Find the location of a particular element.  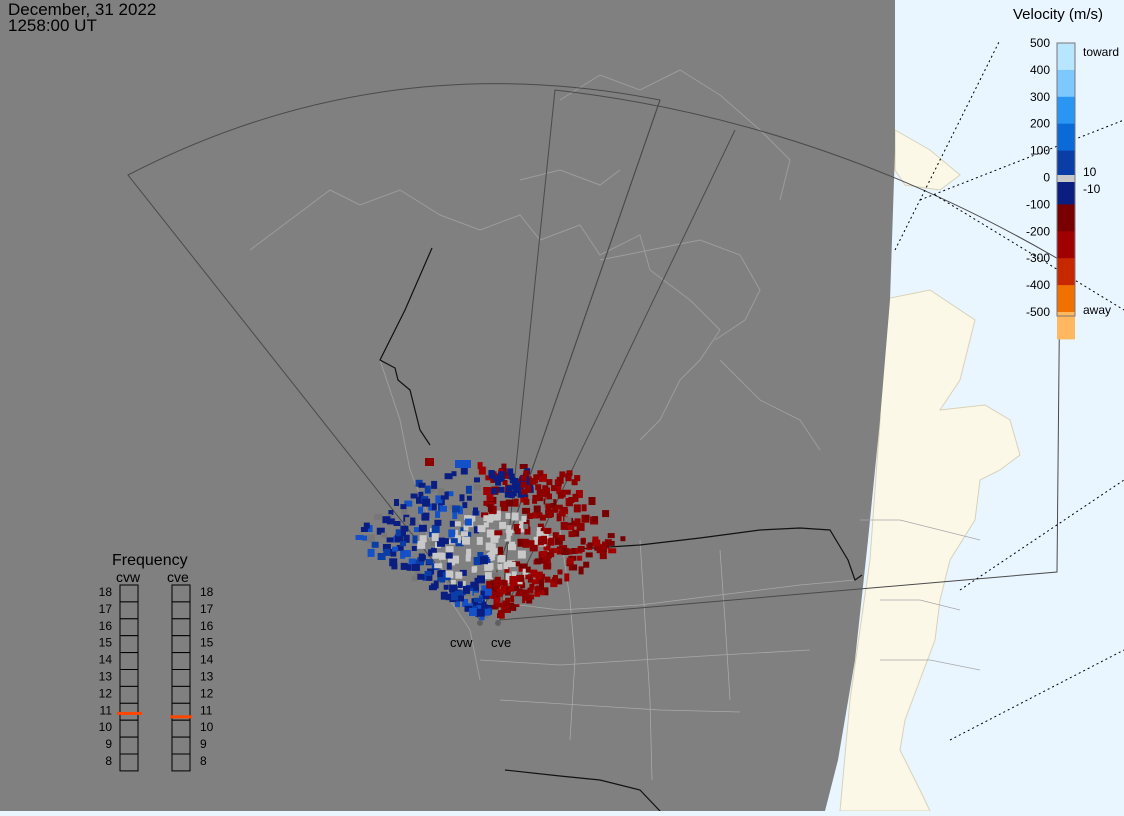

timestamp: December, 31 2022 1258:00 UT is located at coordinates (82, 17).